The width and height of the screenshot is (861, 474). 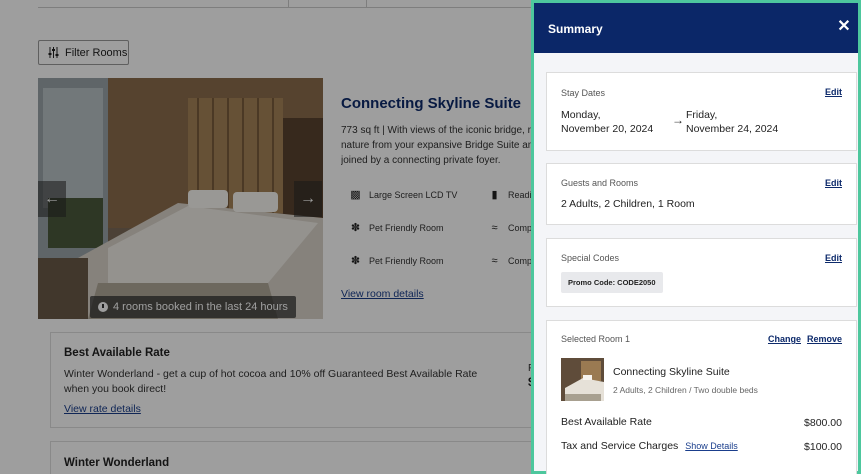 What do you see at coordinates (583, 93) in the screenshot?
I see `stay-dates-label: Stay Dates` at bounding box center [583, 93].